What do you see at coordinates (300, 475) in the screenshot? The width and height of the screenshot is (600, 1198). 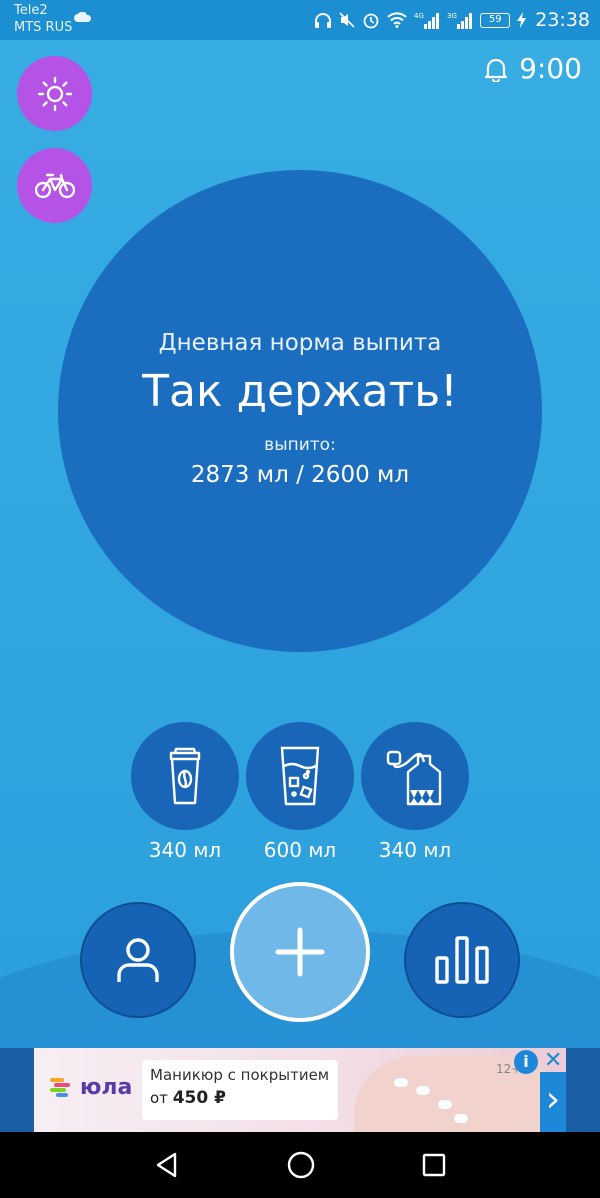 I see `drunk-amount: 2873 мл / 2600 мл` at bounding box center [300, 475].